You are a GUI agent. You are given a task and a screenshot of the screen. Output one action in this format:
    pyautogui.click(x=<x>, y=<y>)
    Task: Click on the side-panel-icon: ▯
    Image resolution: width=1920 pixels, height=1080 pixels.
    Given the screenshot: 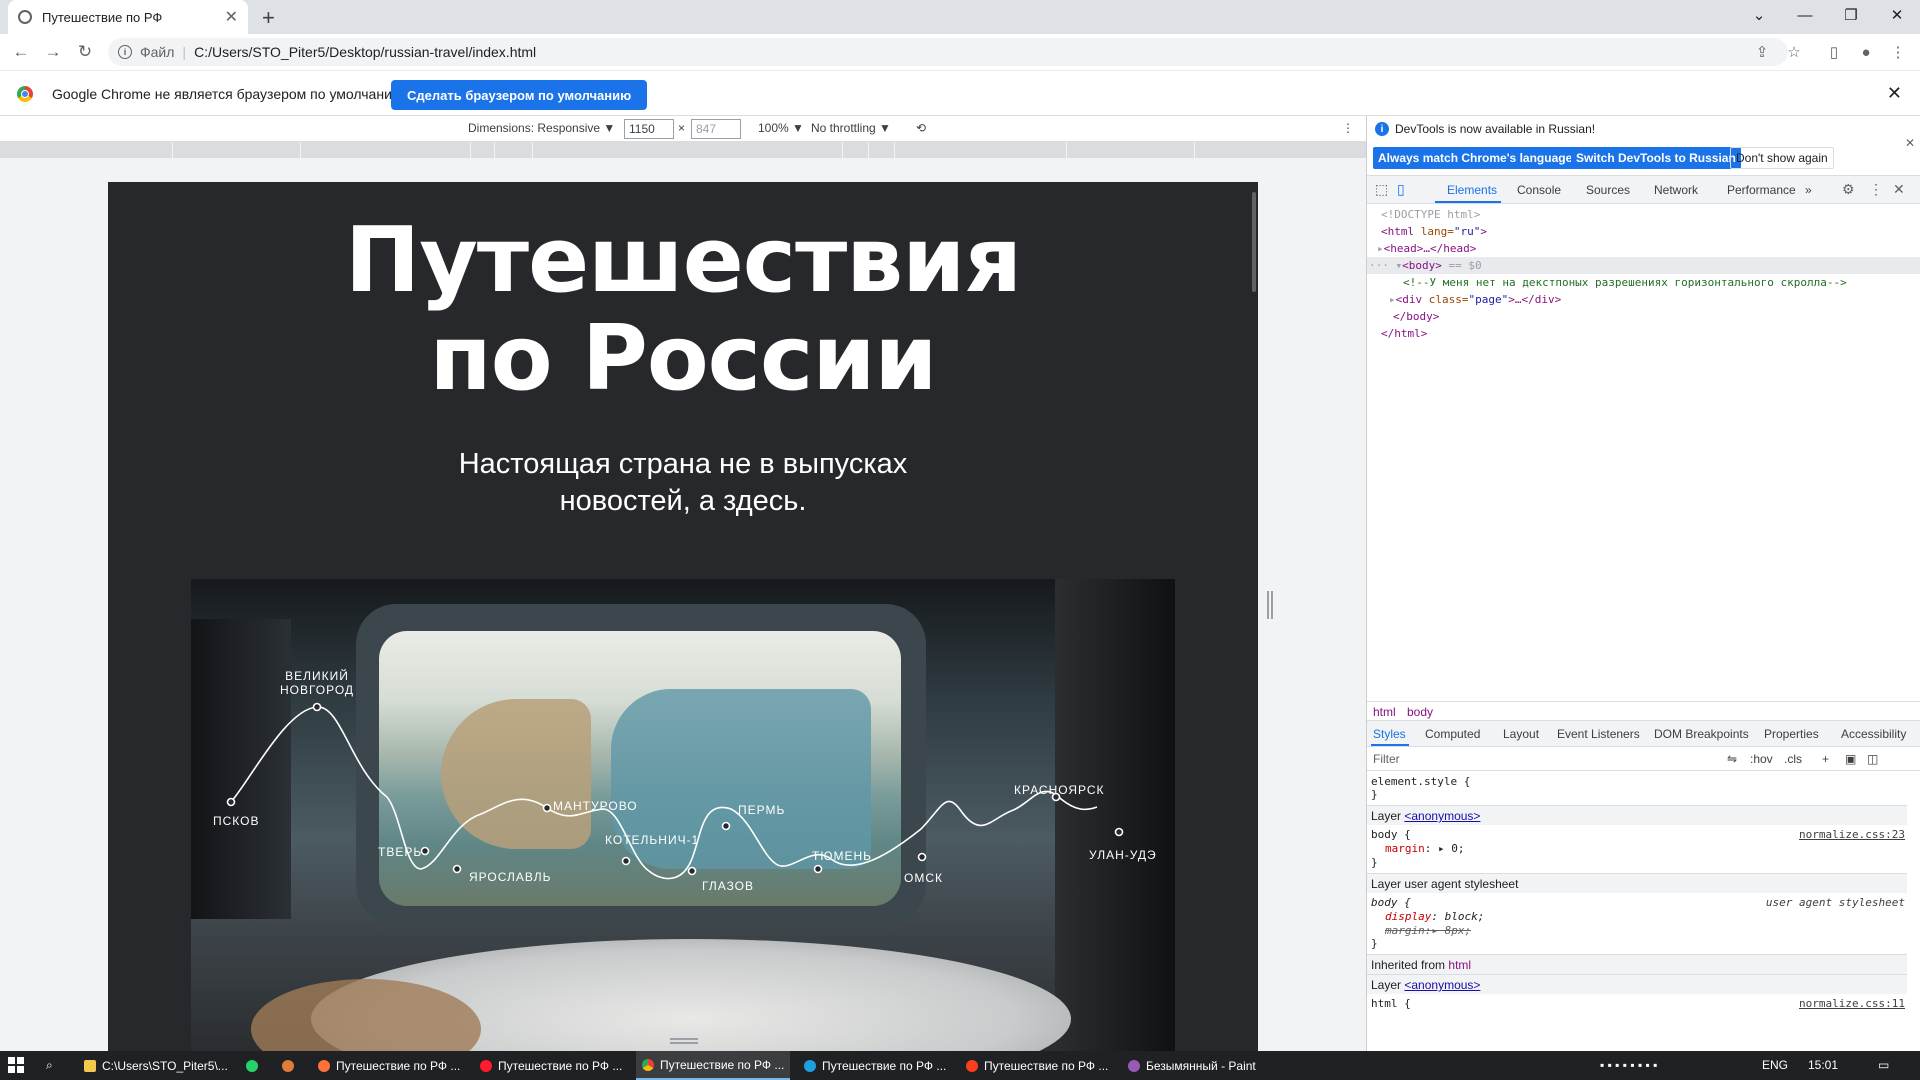 What is the action you would take?
    pyautogui.click(x=1834, y=52)
    